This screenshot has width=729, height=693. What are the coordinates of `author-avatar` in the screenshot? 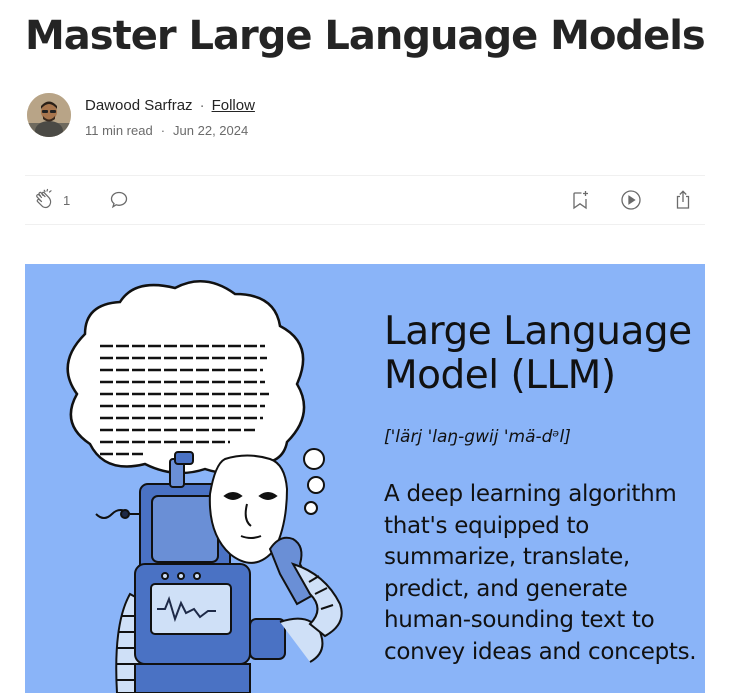 It's located at (49, 115).